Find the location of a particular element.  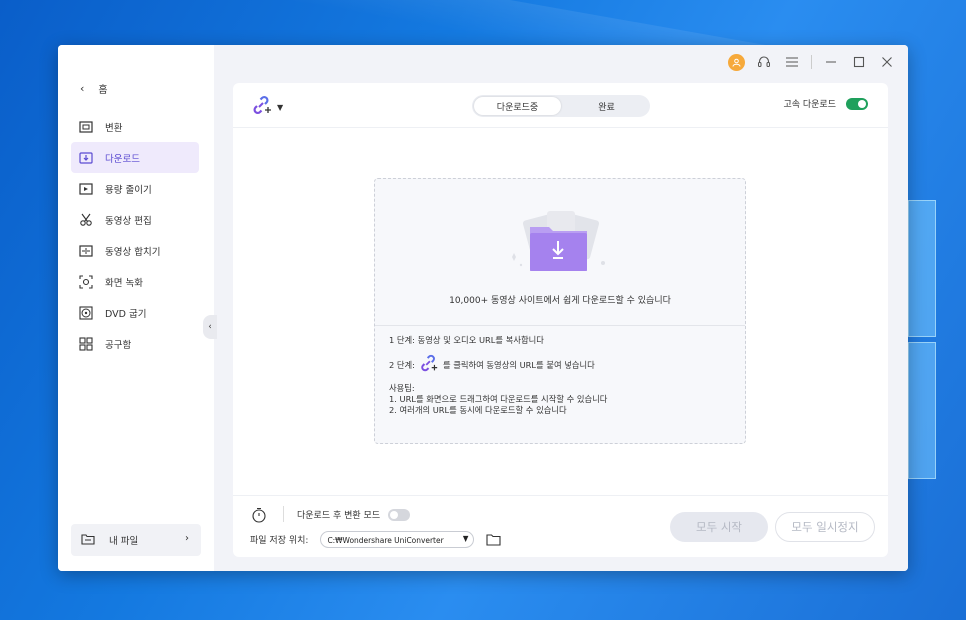

home-link: ‹ 홈 is located at coordinates (94, 88).